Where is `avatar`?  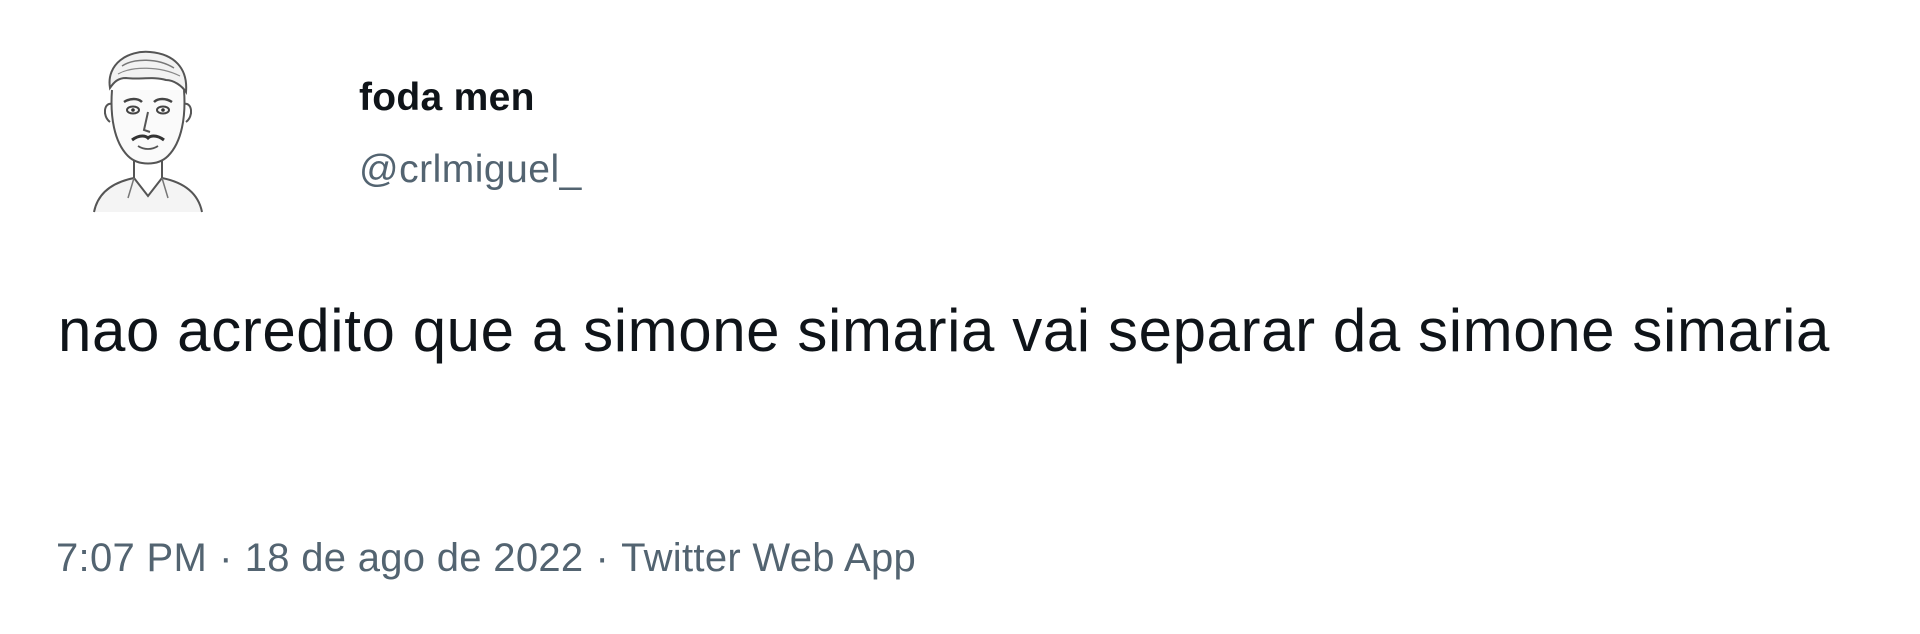
avatar is located at coordinates (147, 130).